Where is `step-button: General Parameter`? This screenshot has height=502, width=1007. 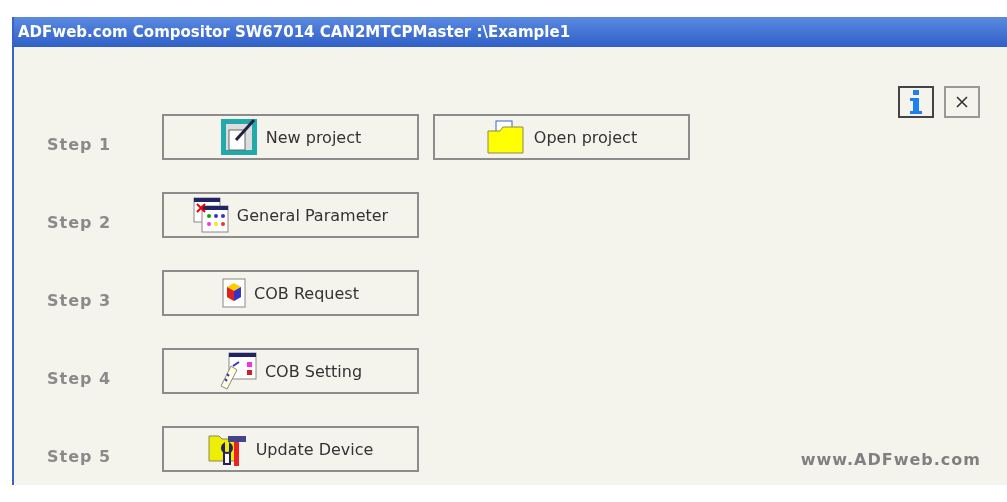 step-button: General Parameter is located at coordinates (290, 215).